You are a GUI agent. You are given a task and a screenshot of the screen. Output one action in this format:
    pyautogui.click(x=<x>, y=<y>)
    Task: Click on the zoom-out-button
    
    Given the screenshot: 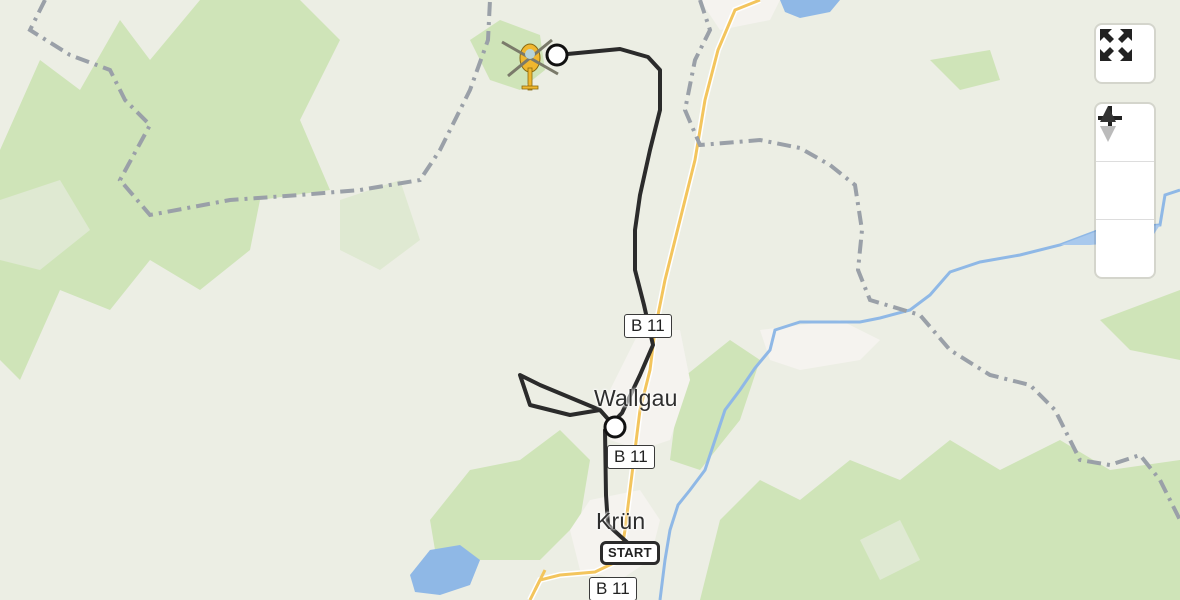 What is the action you would take?
    pyautogui.click(x=1125, y=167)
    